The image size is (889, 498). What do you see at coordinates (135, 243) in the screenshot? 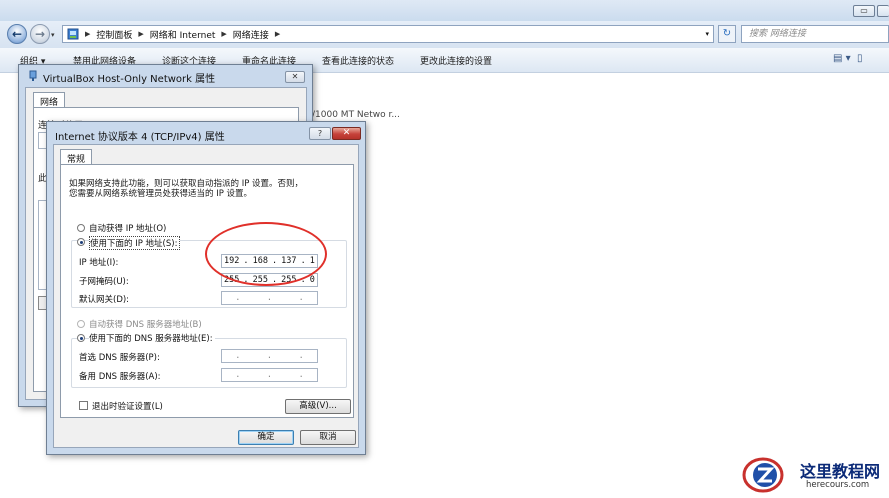
I see `ip-manual-label: 使用下面的 IP 地址(S):` at bounding box center [135, 243].